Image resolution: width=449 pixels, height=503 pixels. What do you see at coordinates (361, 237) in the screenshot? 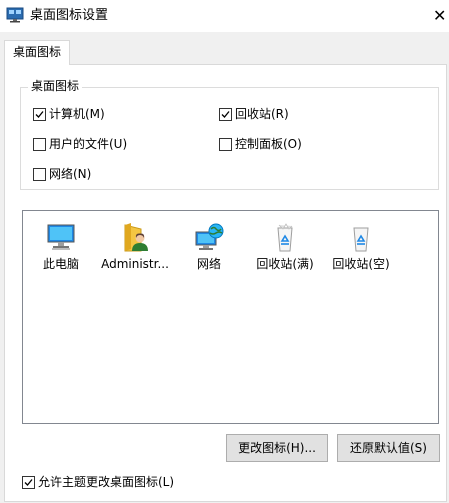
I see `recycle-bin-empty-icon` at bounding box center [361, 237].